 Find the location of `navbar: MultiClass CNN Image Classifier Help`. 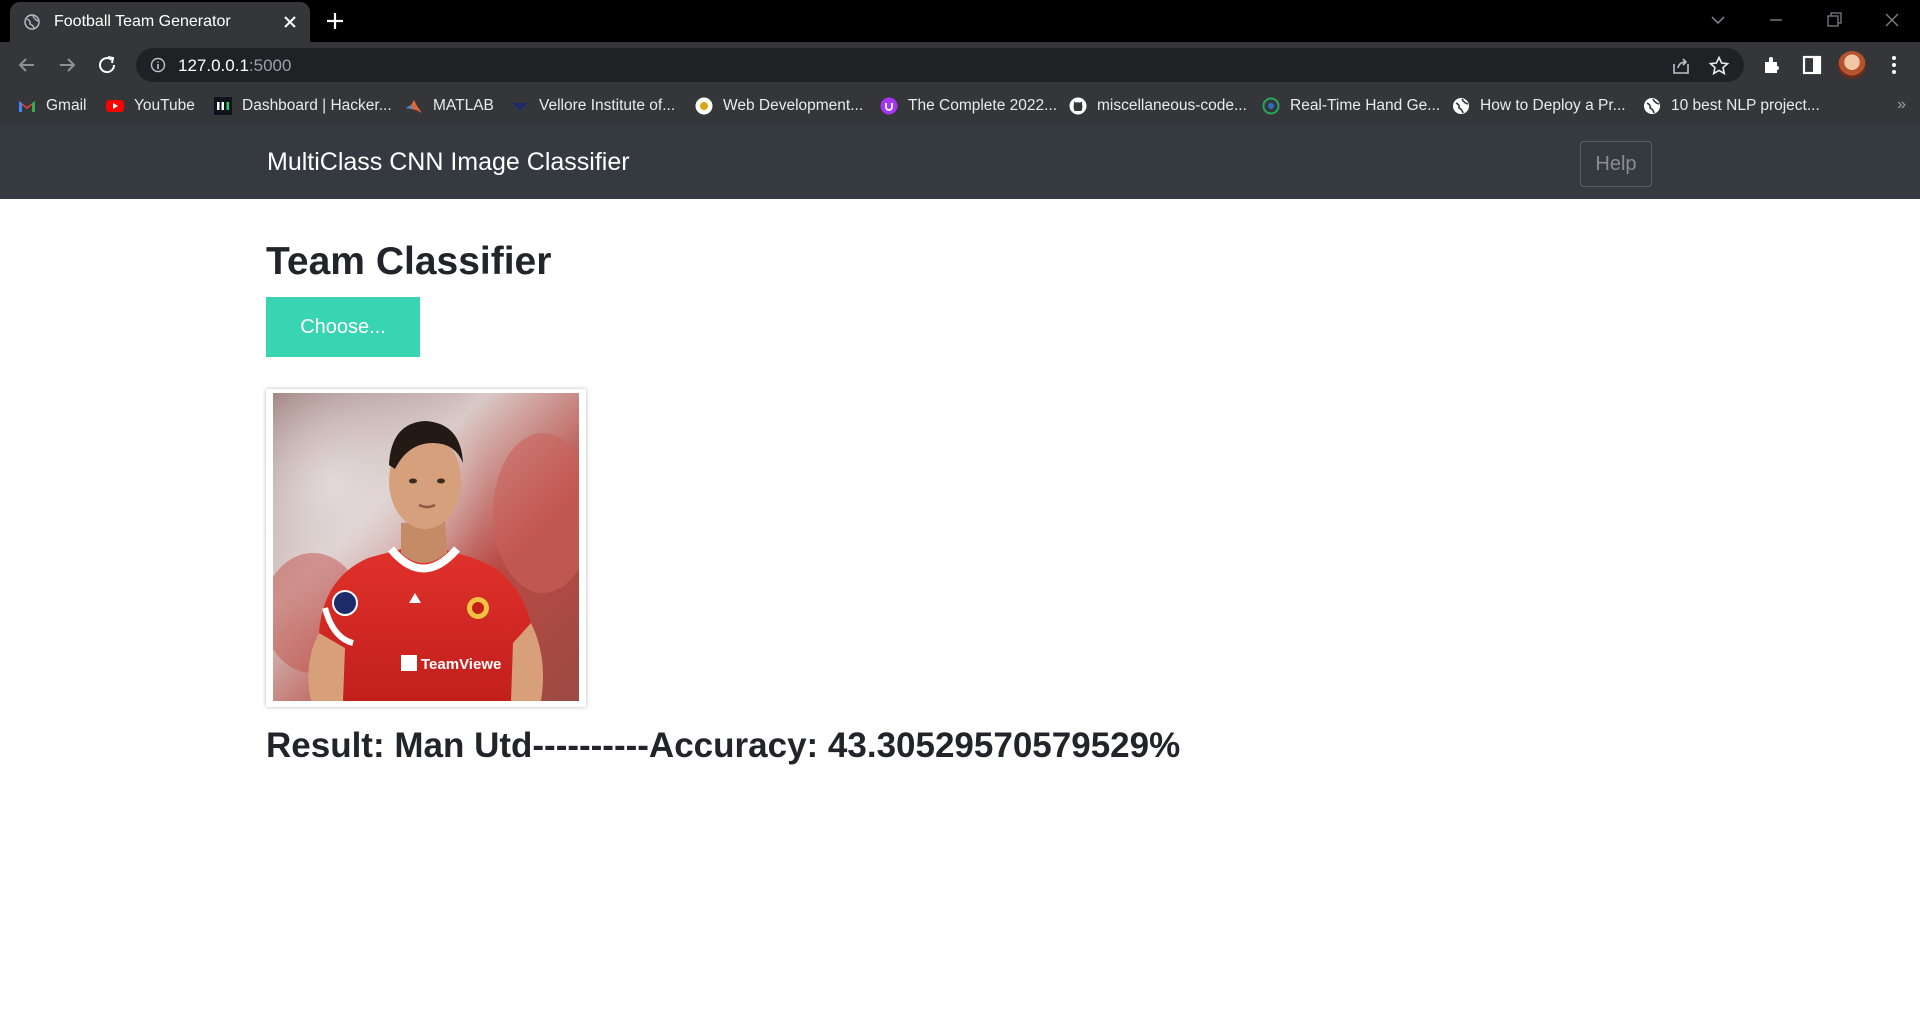

navbar: MultiClass CNN Image Classifier Help is located at coordinates (960, 161).